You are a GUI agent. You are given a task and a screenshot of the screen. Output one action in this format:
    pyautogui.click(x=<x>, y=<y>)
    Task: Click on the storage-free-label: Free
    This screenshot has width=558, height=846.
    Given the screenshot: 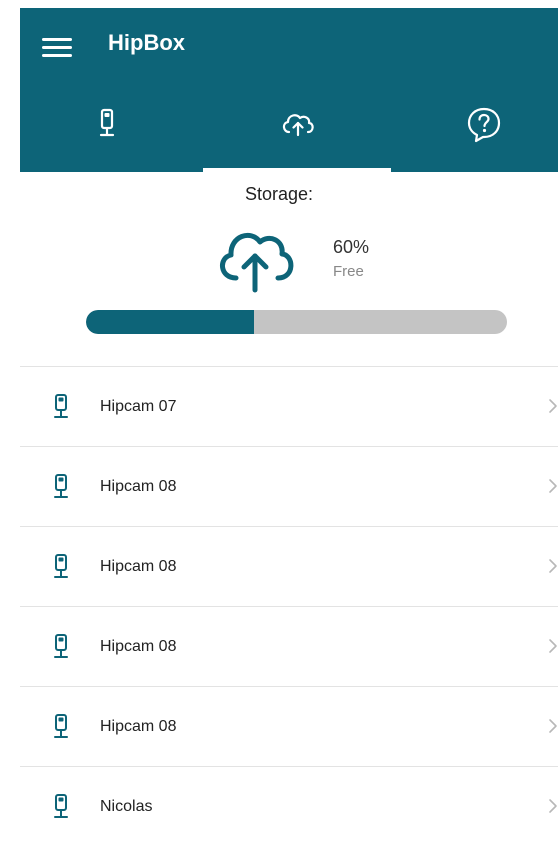 What is the action you would take?
    pyautogui.click(x=348, y=271)
    